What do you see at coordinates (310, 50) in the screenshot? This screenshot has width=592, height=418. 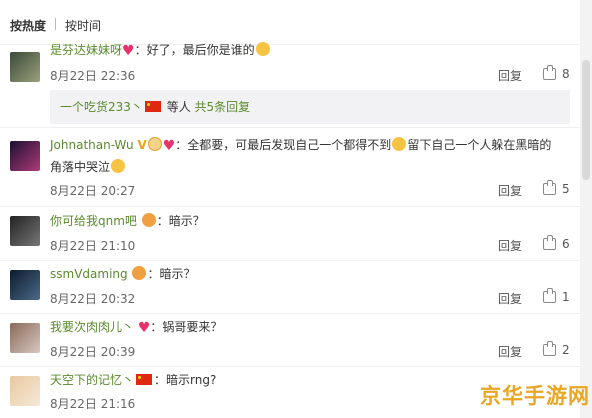 I see `comment-text-line: 是芬达妹妹呀♥：好了，最后你是谁的` at bounding box center [310, 50].